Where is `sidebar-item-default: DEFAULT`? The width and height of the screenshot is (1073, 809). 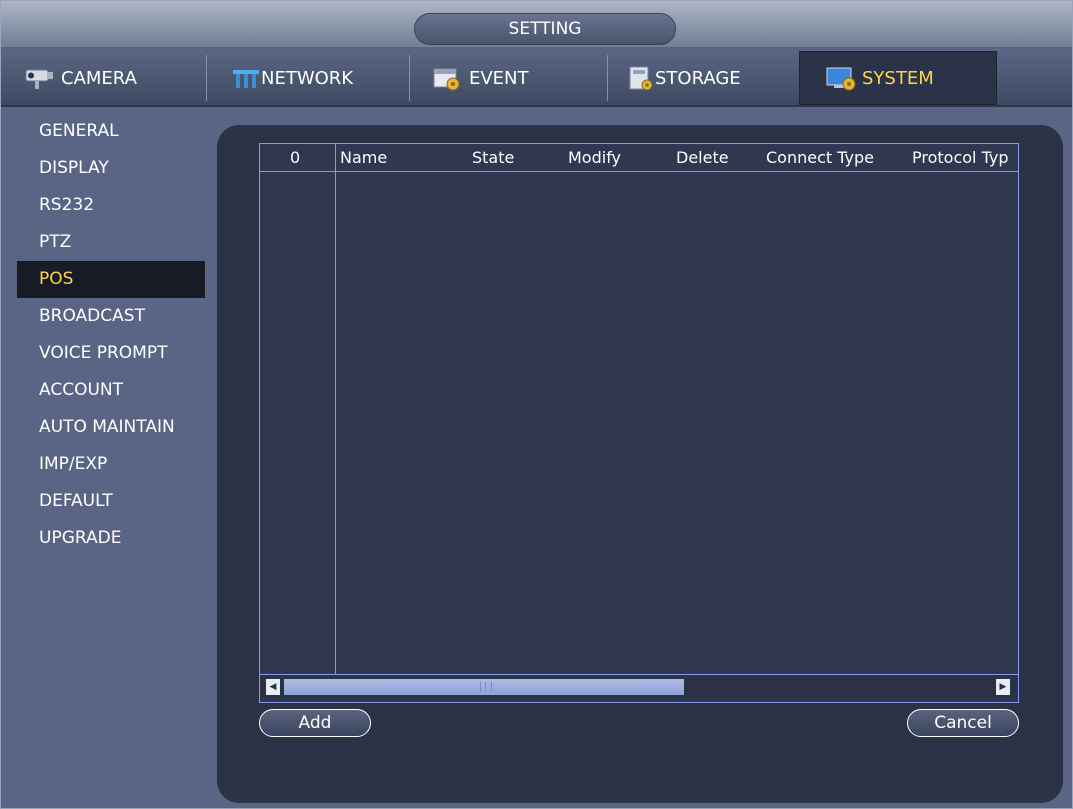 sidebar-item-default: DEFAULT is located at coordinates (108, 501).